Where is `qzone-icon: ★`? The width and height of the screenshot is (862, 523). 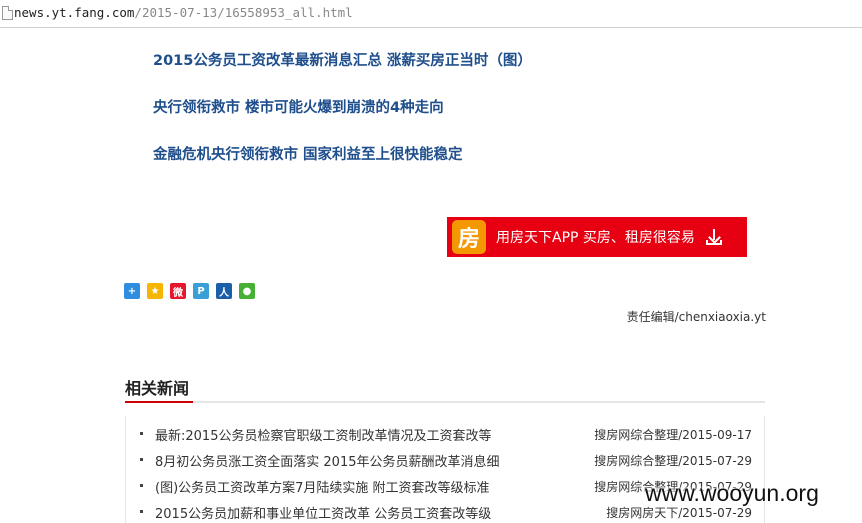
qzone-icon: ★ is located at coordinates (155, 291).